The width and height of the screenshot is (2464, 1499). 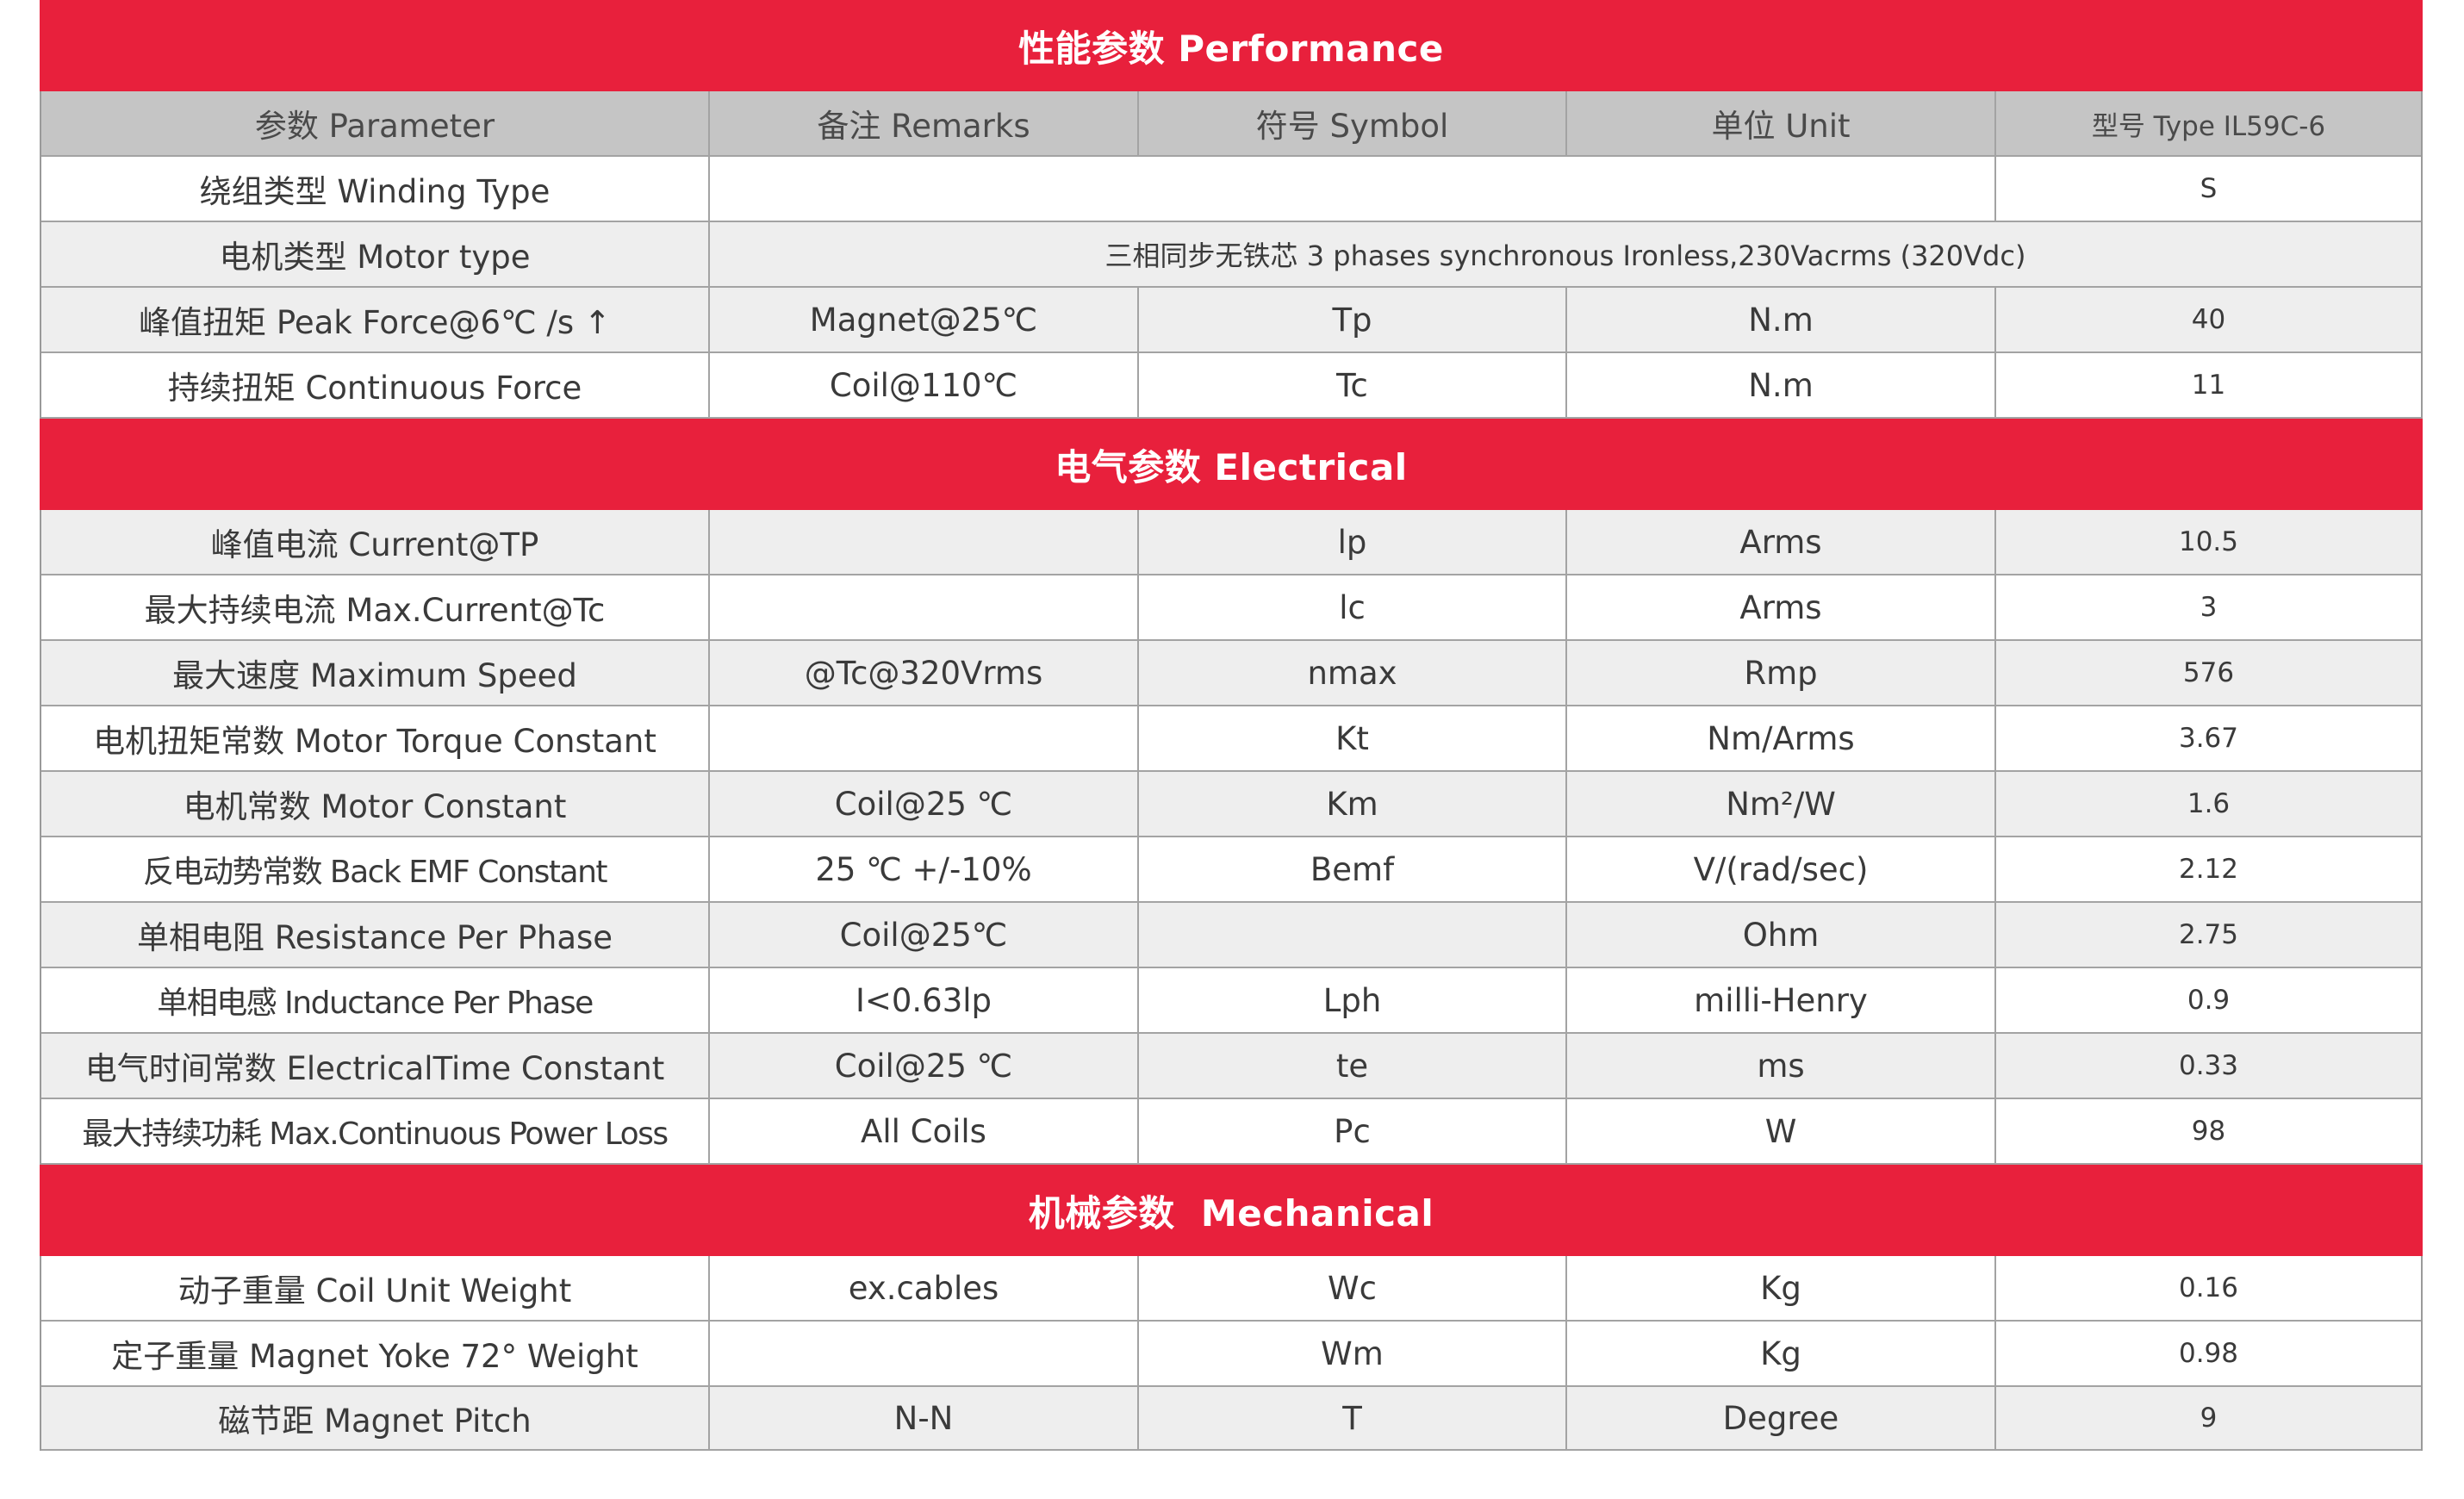 What do you see at coordinates (925, 869) in the screenshot?
I see `remarks-cell: 25 ℃ +/-10%` at bounding box center [925, 869].